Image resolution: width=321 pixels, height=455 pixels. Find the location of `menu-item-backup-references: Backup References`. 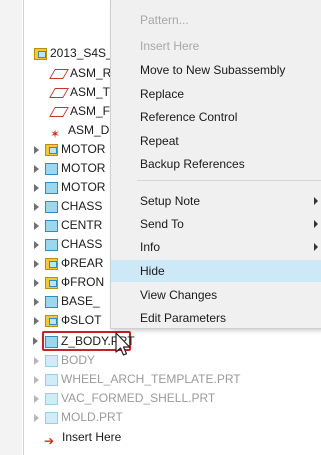

menu-item-backup-references: Backup References is located at coordinates (216, 164).